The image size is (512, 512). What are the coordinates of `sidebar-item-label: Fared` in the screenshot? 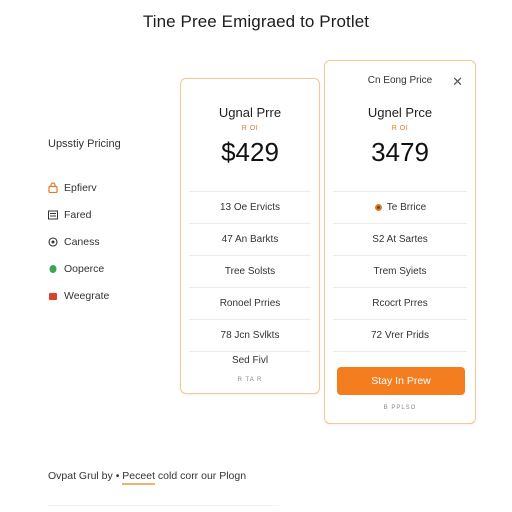 It's located at (78, 214).